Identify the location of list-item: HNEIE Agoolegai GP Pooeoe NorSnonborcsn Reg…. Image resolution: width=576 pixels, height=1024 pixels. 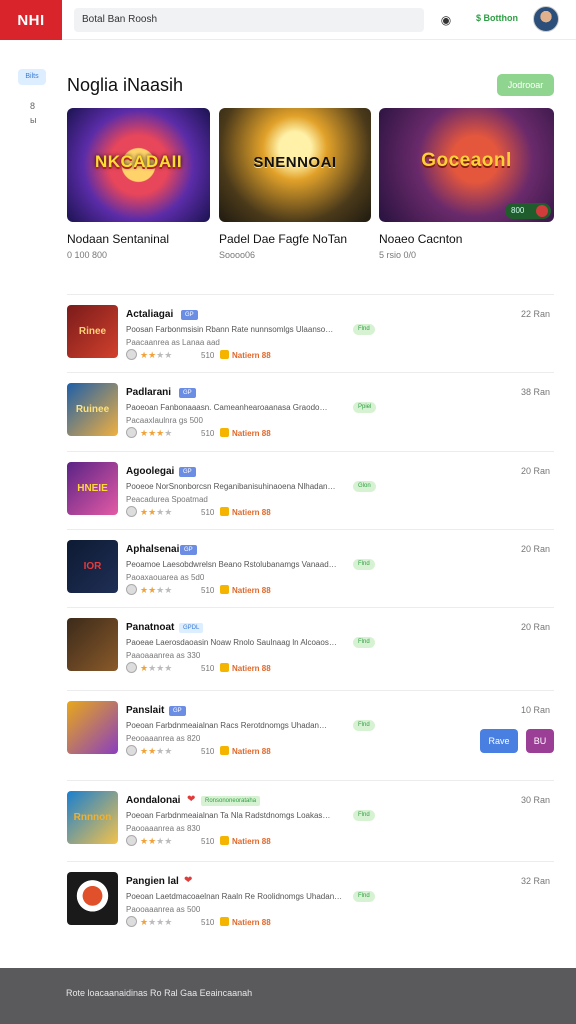
(310, 490).